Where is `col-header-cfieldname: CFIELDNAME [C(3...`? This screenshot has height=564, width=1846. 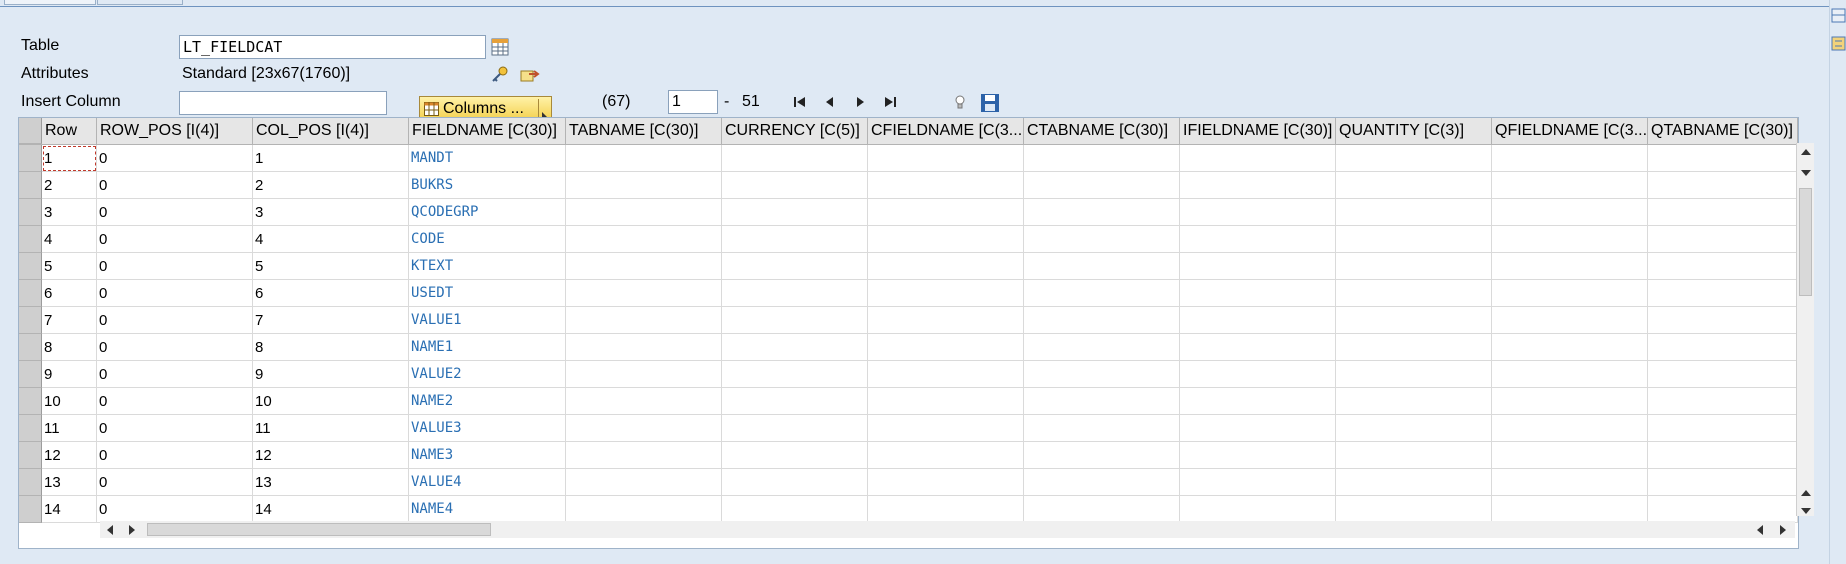
col-header-cfieldname: CFIELDNAME [C(3... is located at coordinates (946, 131).